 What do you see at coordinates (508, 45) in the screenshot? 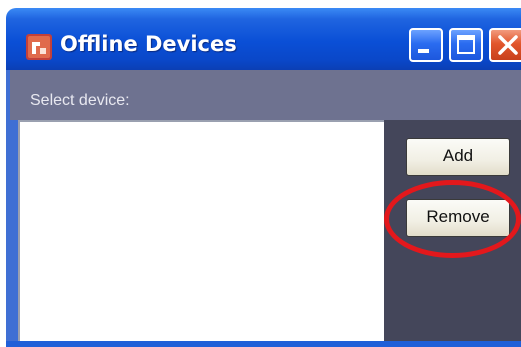
I see `close-icon` at bounding box center [508, 45].